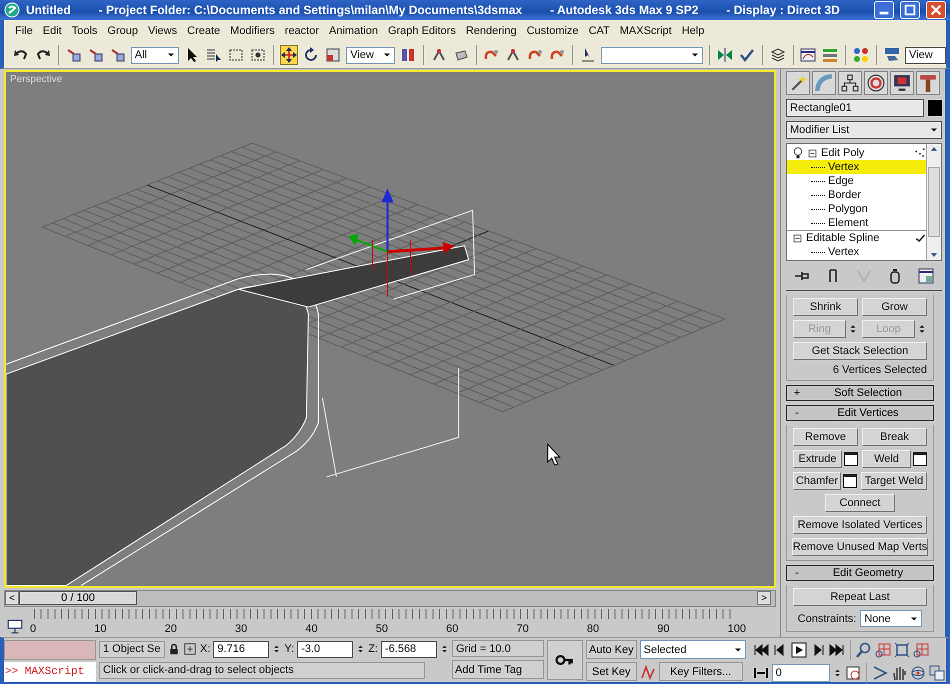 Image resolution: width=950 pixels, height=684 pixels. Describe the element at coordinates (817, 459) in the screenshot. I see `command-button: Extrude` at that location.